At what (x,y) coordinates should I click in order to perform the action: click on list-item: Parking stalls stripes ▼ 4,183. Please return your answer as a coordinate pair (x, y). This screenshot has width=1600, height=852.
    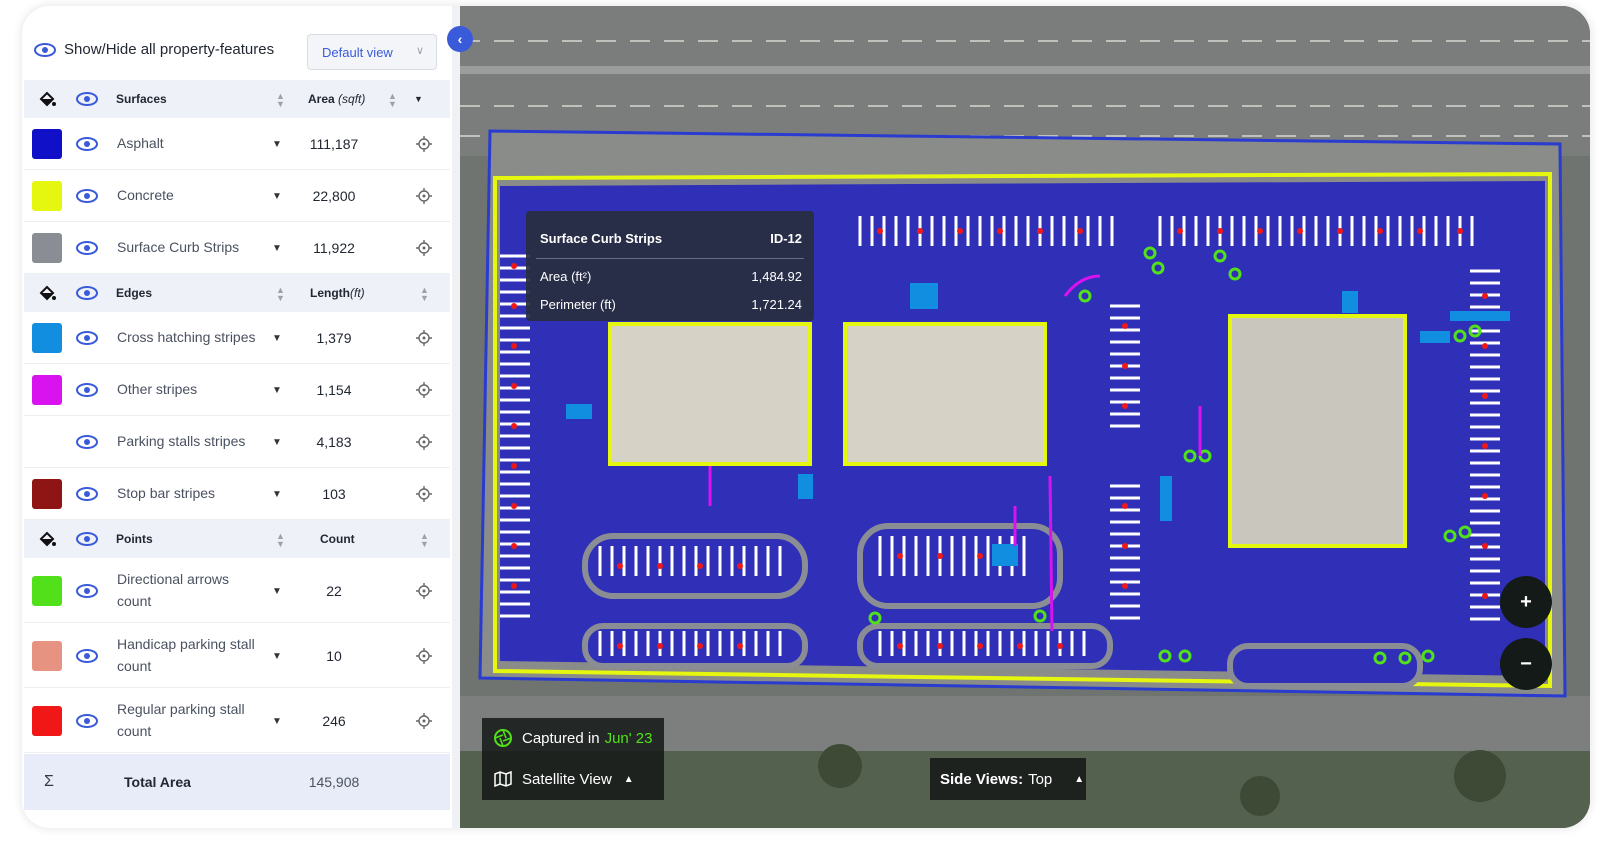
    Looking at the image, I should click on (237, 442).